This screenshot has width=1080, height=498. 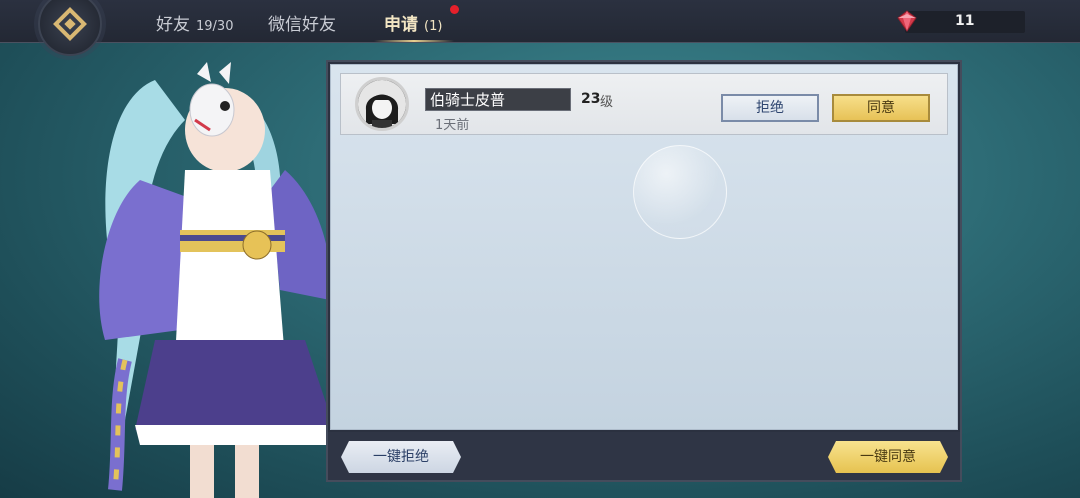 What do you see at coordinates (401, 25) in the screenshot?
I see `tab-label: 申请` at bounding box center [401, 25].